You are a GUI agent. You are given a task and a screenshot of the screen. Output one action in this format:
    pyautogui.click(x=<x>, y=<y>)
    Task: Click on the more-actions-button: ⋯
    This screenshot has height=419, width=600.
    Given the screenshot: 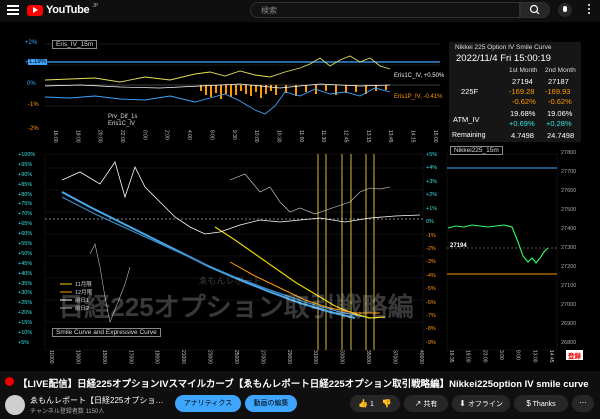 What is the action you would take?
    pyautogui.click(x=583, y=403)
    